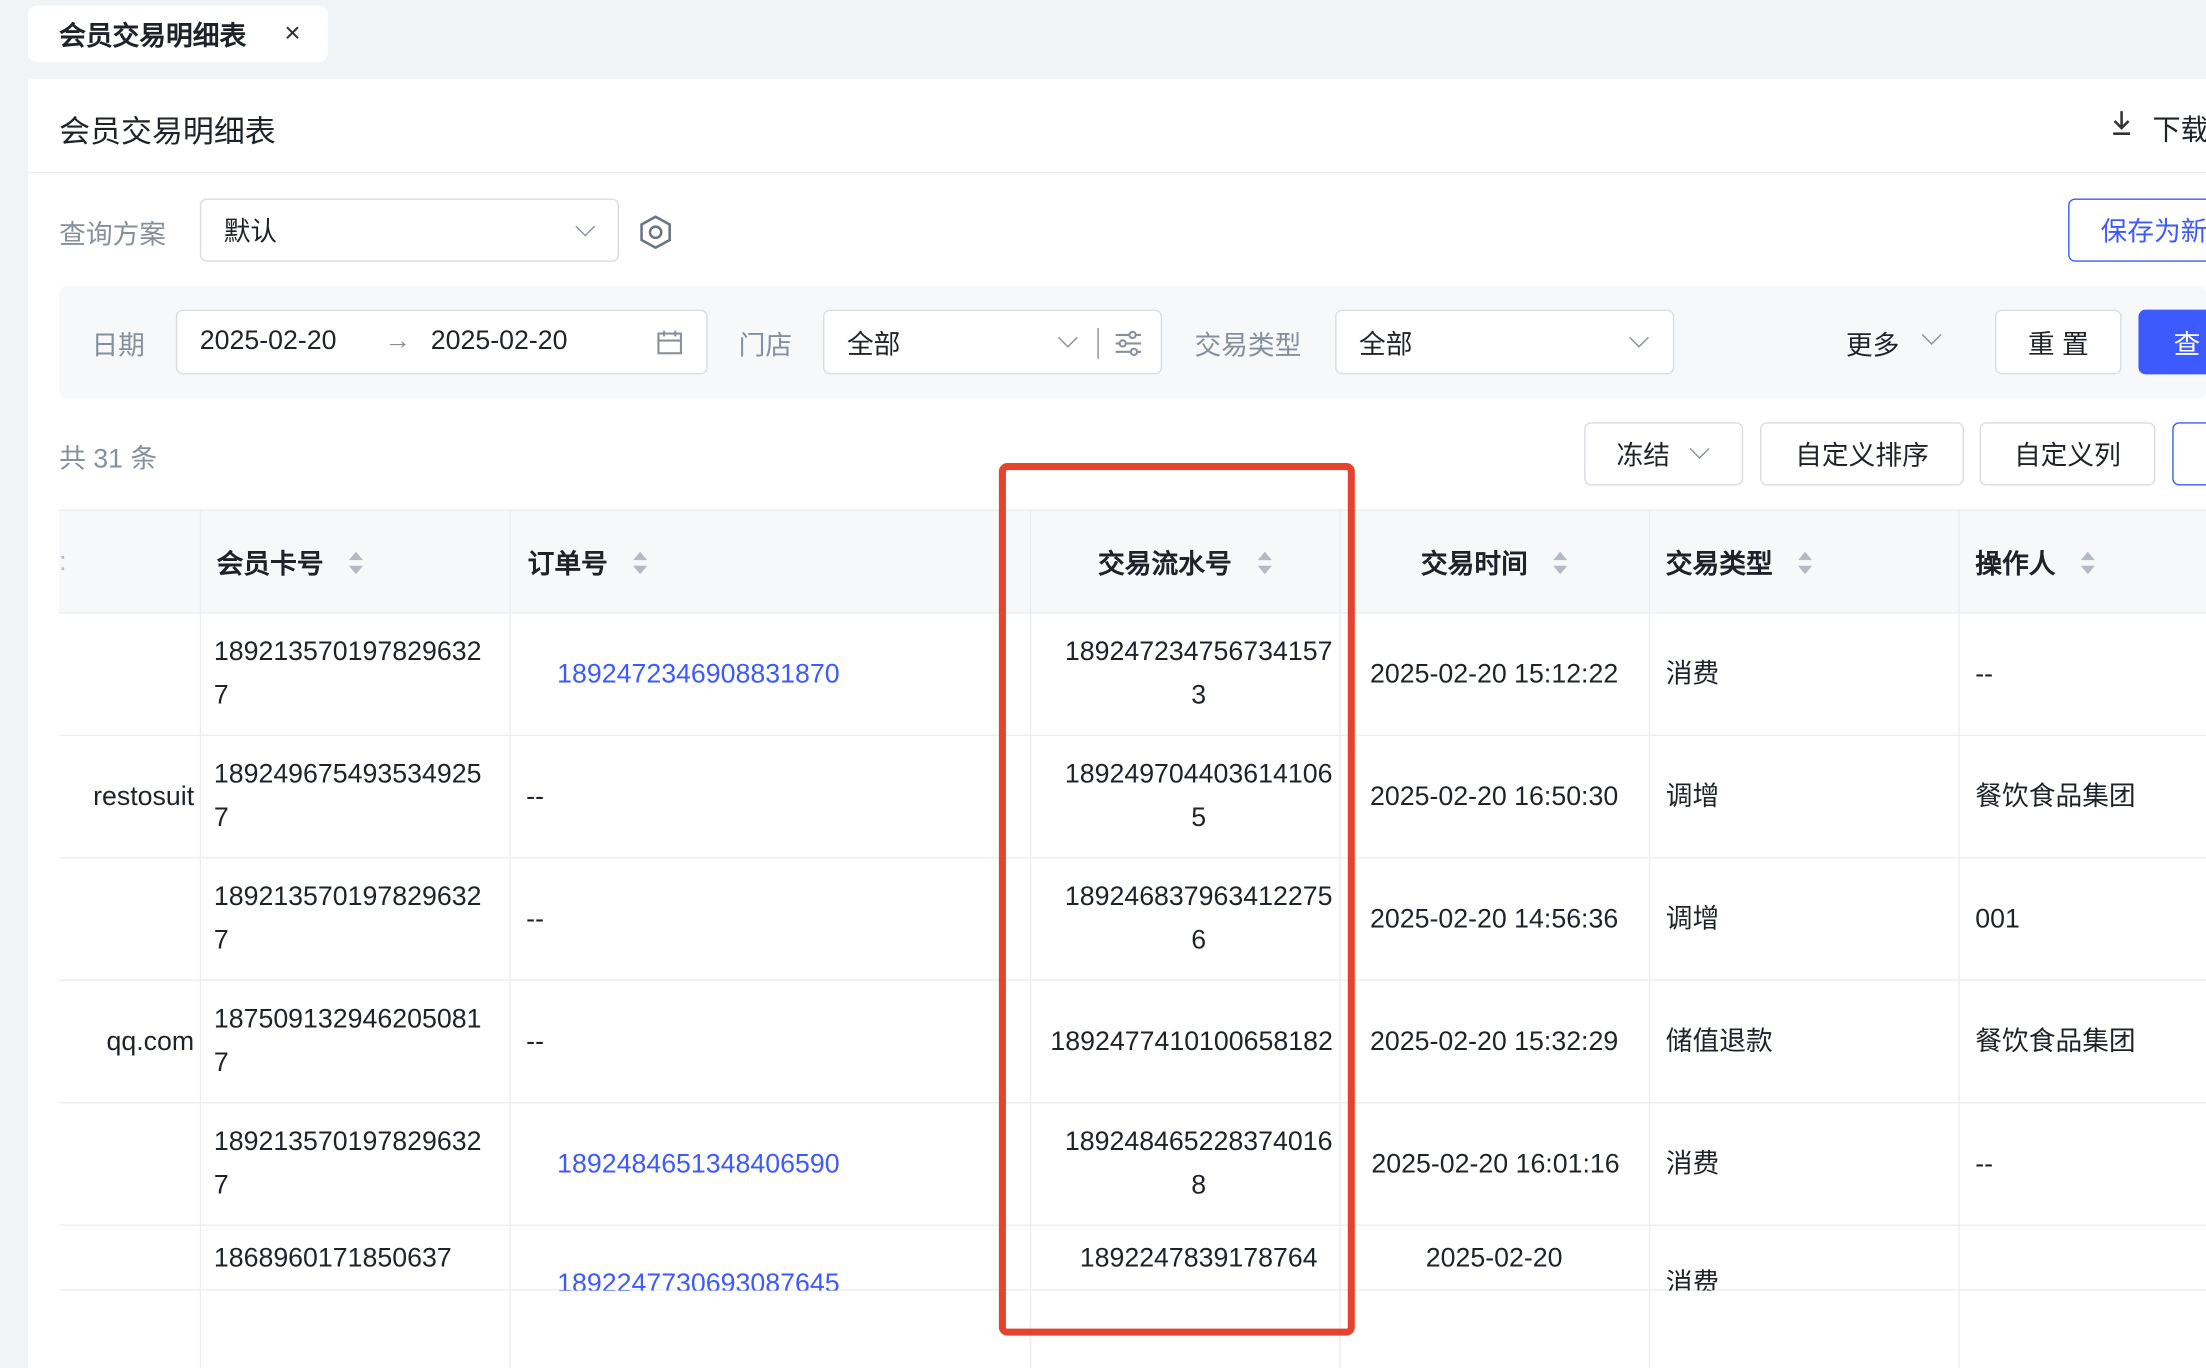 Image resolution: width=2206 pixels, height=1368 pixels. Describe the element at coordinates (2058, 345) in the screenshot. I see `reset-label: 重 置` at that location.